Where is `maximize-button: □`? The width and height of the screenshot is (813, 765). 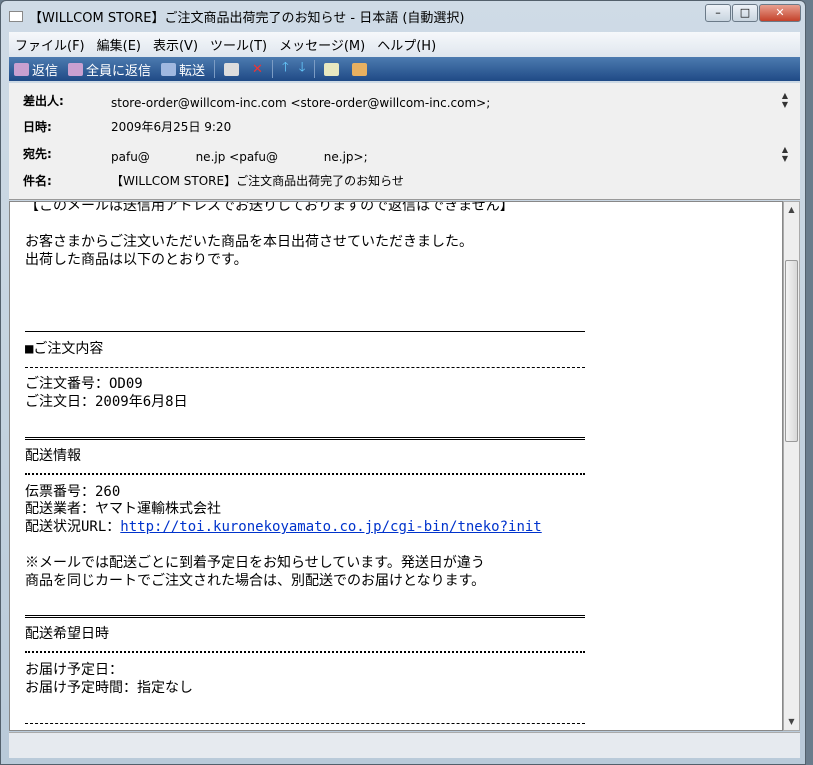 maximize-button: □ is located at coordinates (745, 13).